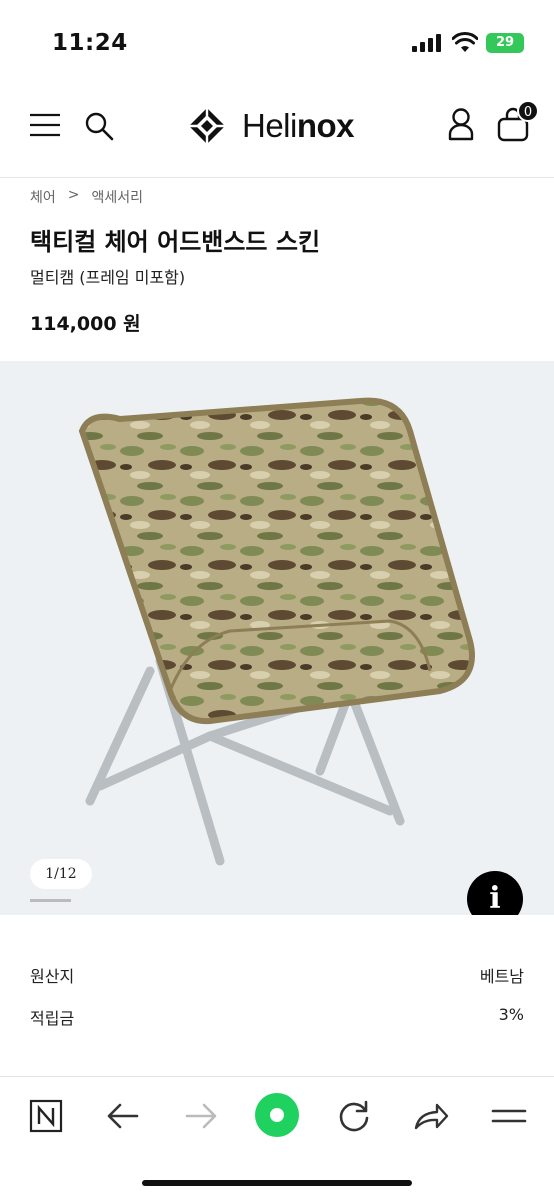  I want to click on spec-label: 적립금, so click(52, 1018).